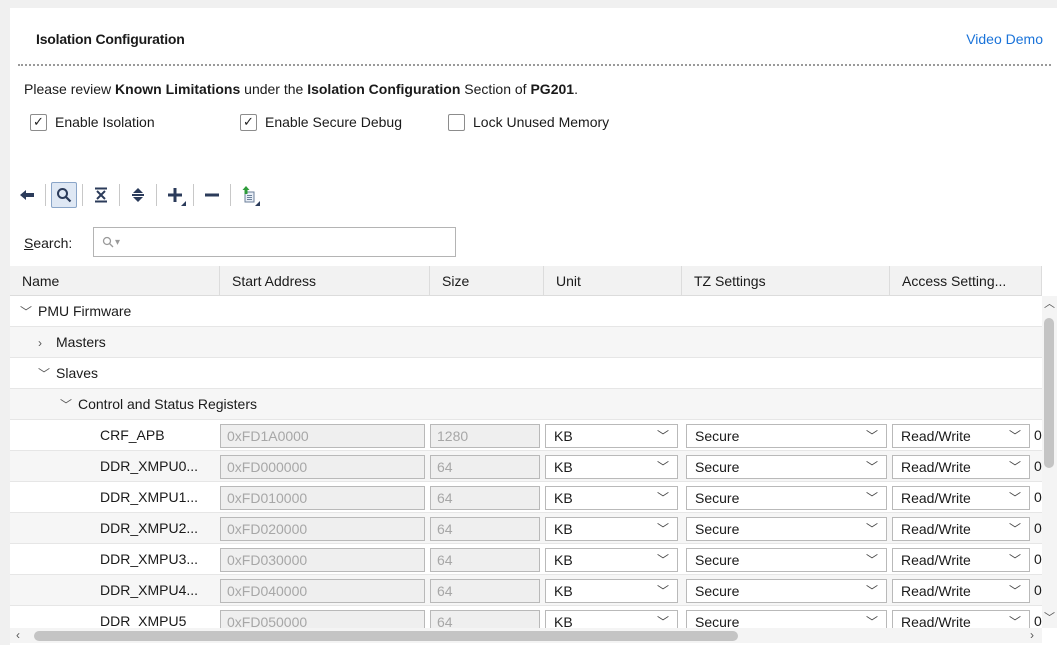 This screenshot has width=1057, height=645. I want to click on horizontal-scroll-thumb, so click(386, 636).